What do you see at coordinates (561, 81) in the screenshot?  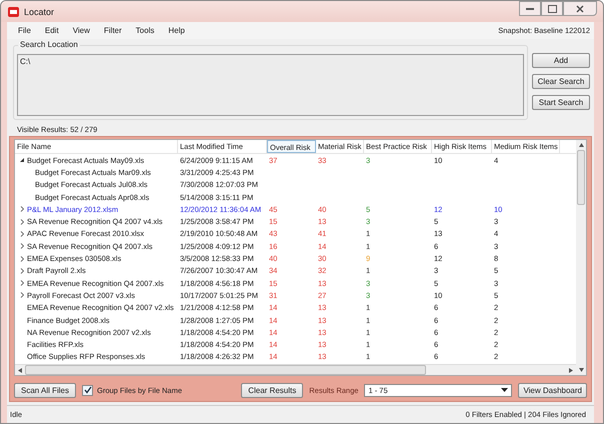 I see `search-button: Clear Search` at bounding box center [561, 81].